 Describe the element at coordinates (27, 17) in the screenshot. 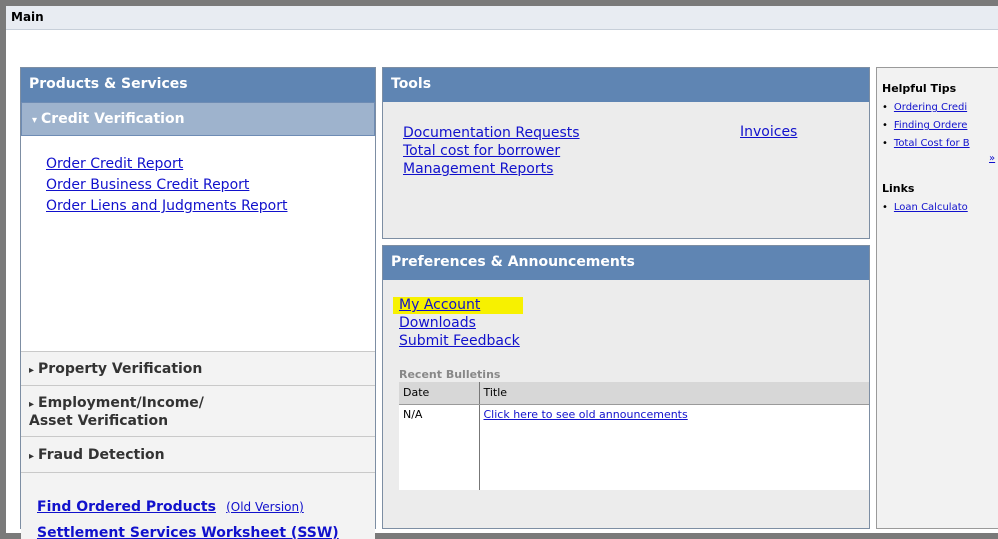

I see `page-title: Main` at that location.